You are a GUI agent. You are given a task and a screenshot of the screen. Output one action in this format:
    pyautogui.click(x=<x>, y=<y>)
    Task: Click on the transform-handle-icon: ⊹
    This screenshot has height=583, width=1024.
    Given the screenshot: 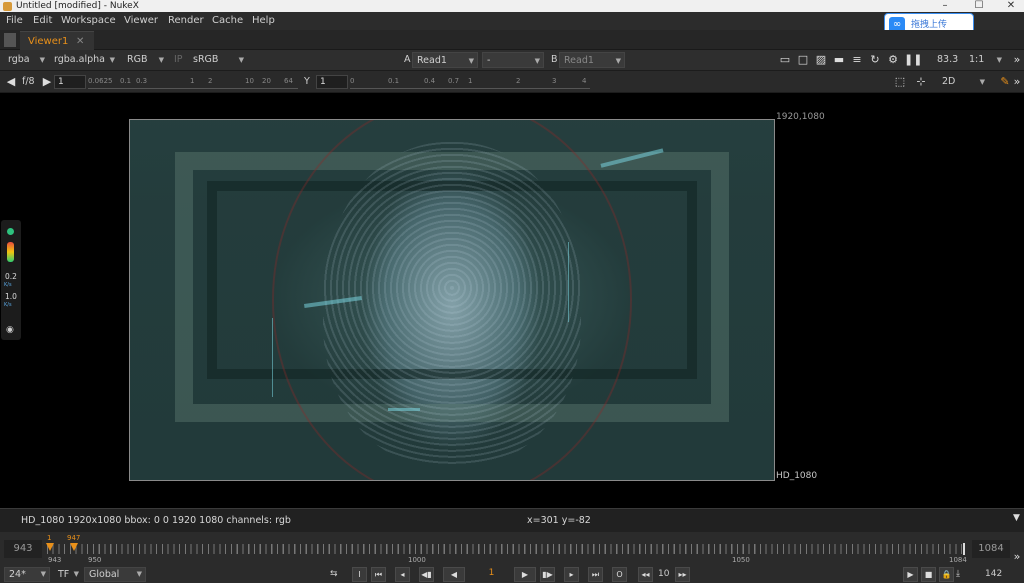 What is the action you would take?
    pyautogui.click(x=921, y=82)
    